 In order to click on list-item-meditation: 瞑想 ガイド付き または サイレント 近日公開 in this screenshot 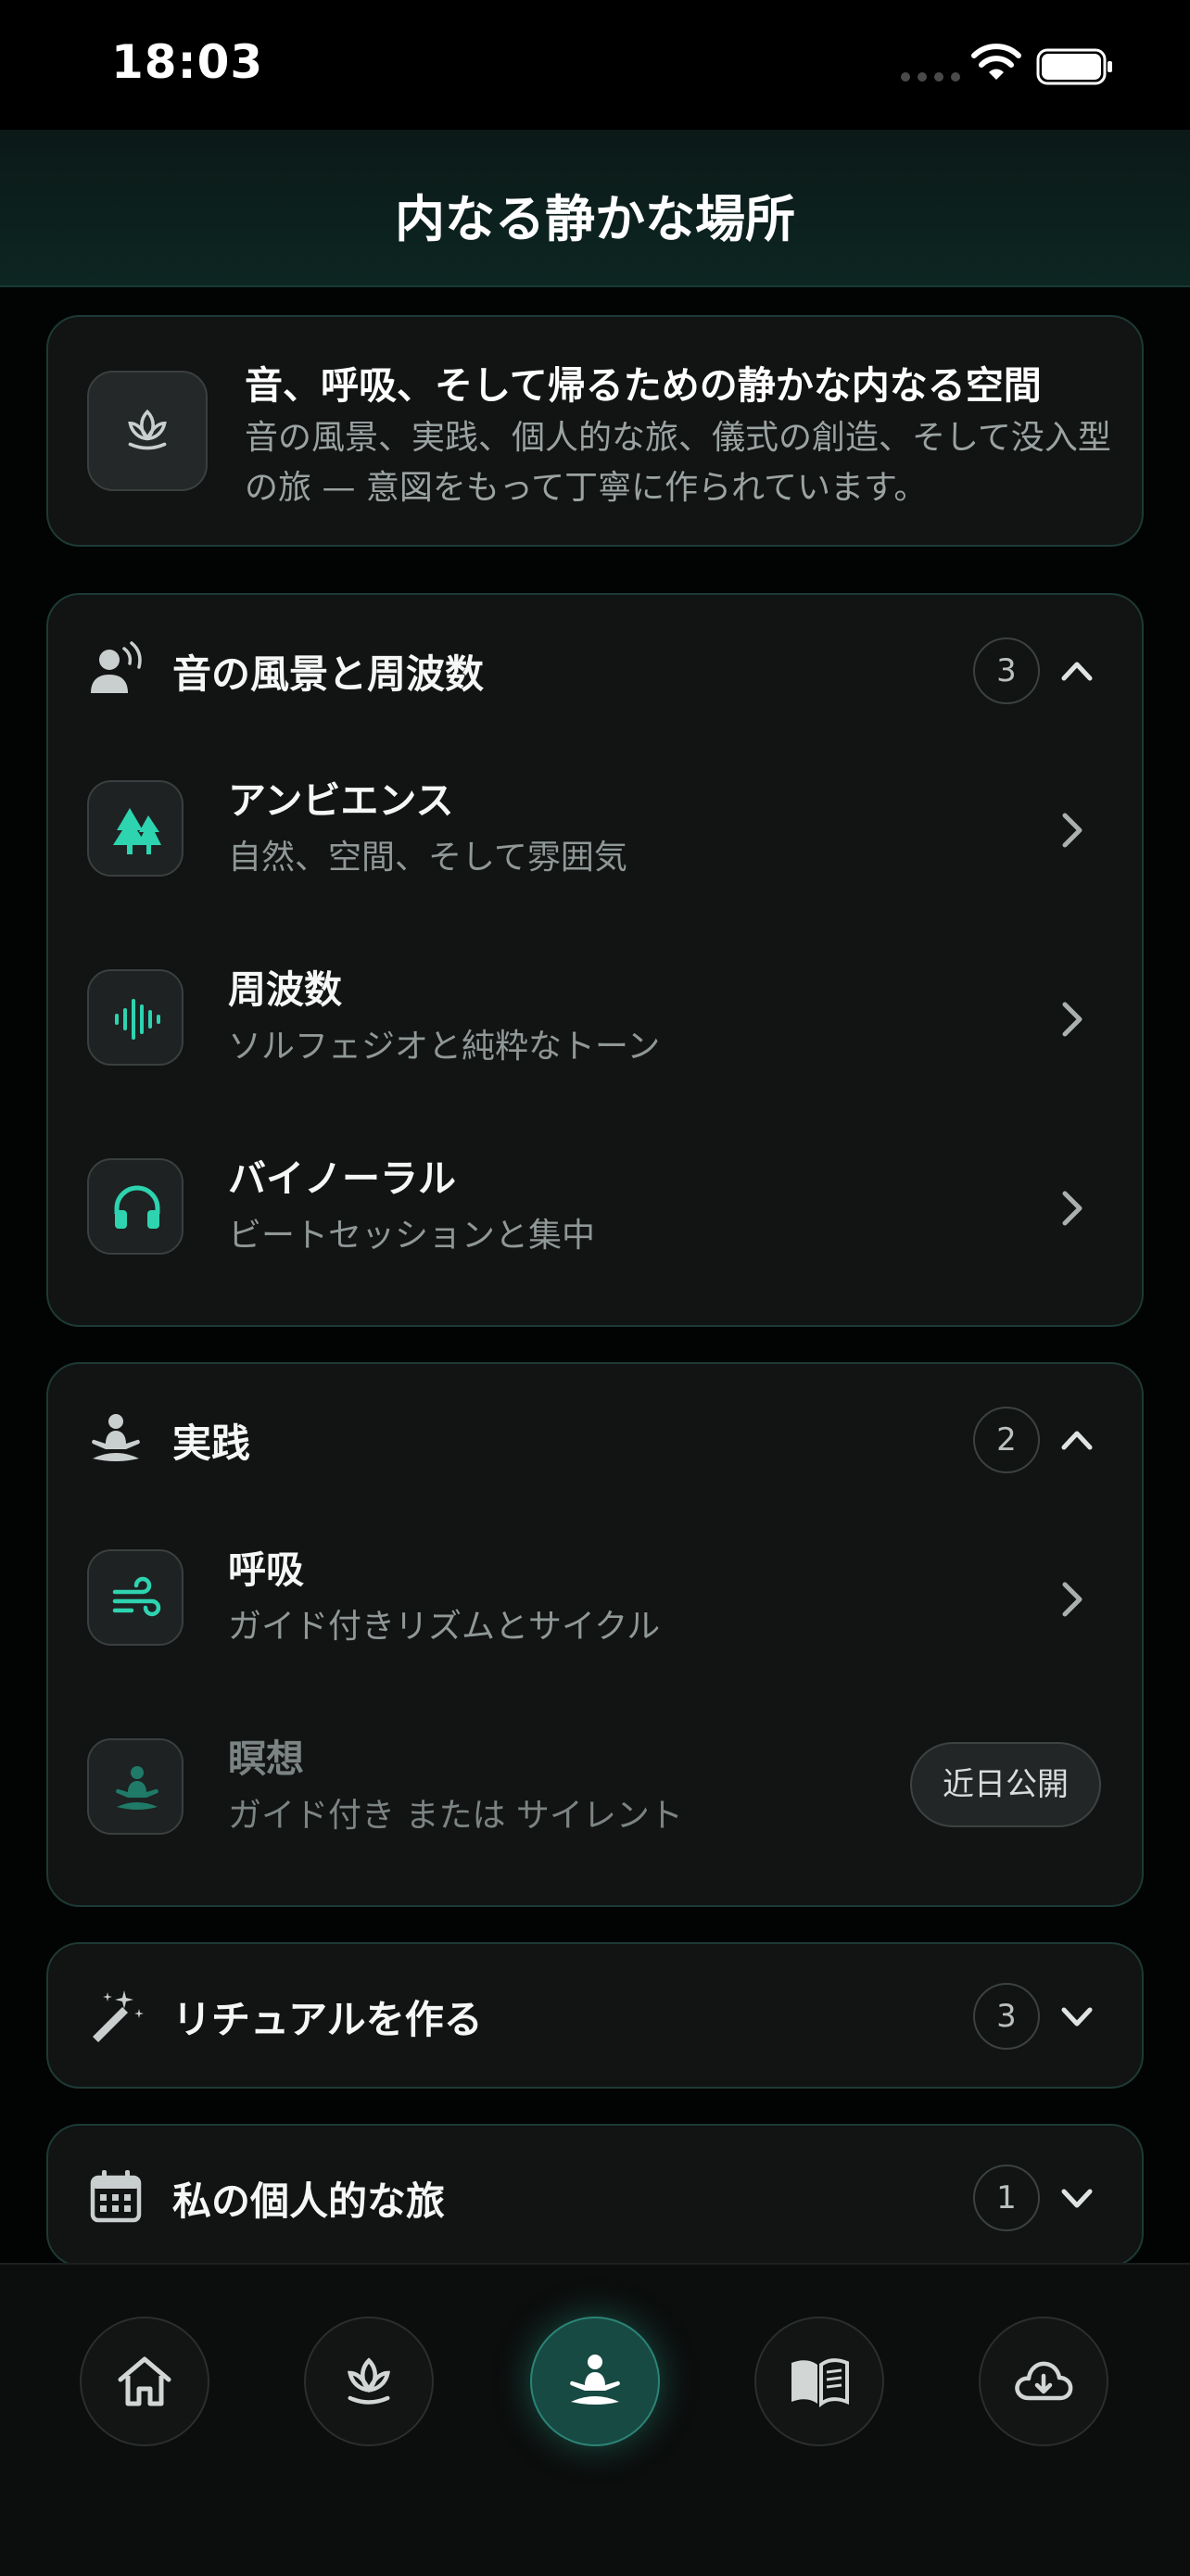, I will do `click(595, 1790)`.